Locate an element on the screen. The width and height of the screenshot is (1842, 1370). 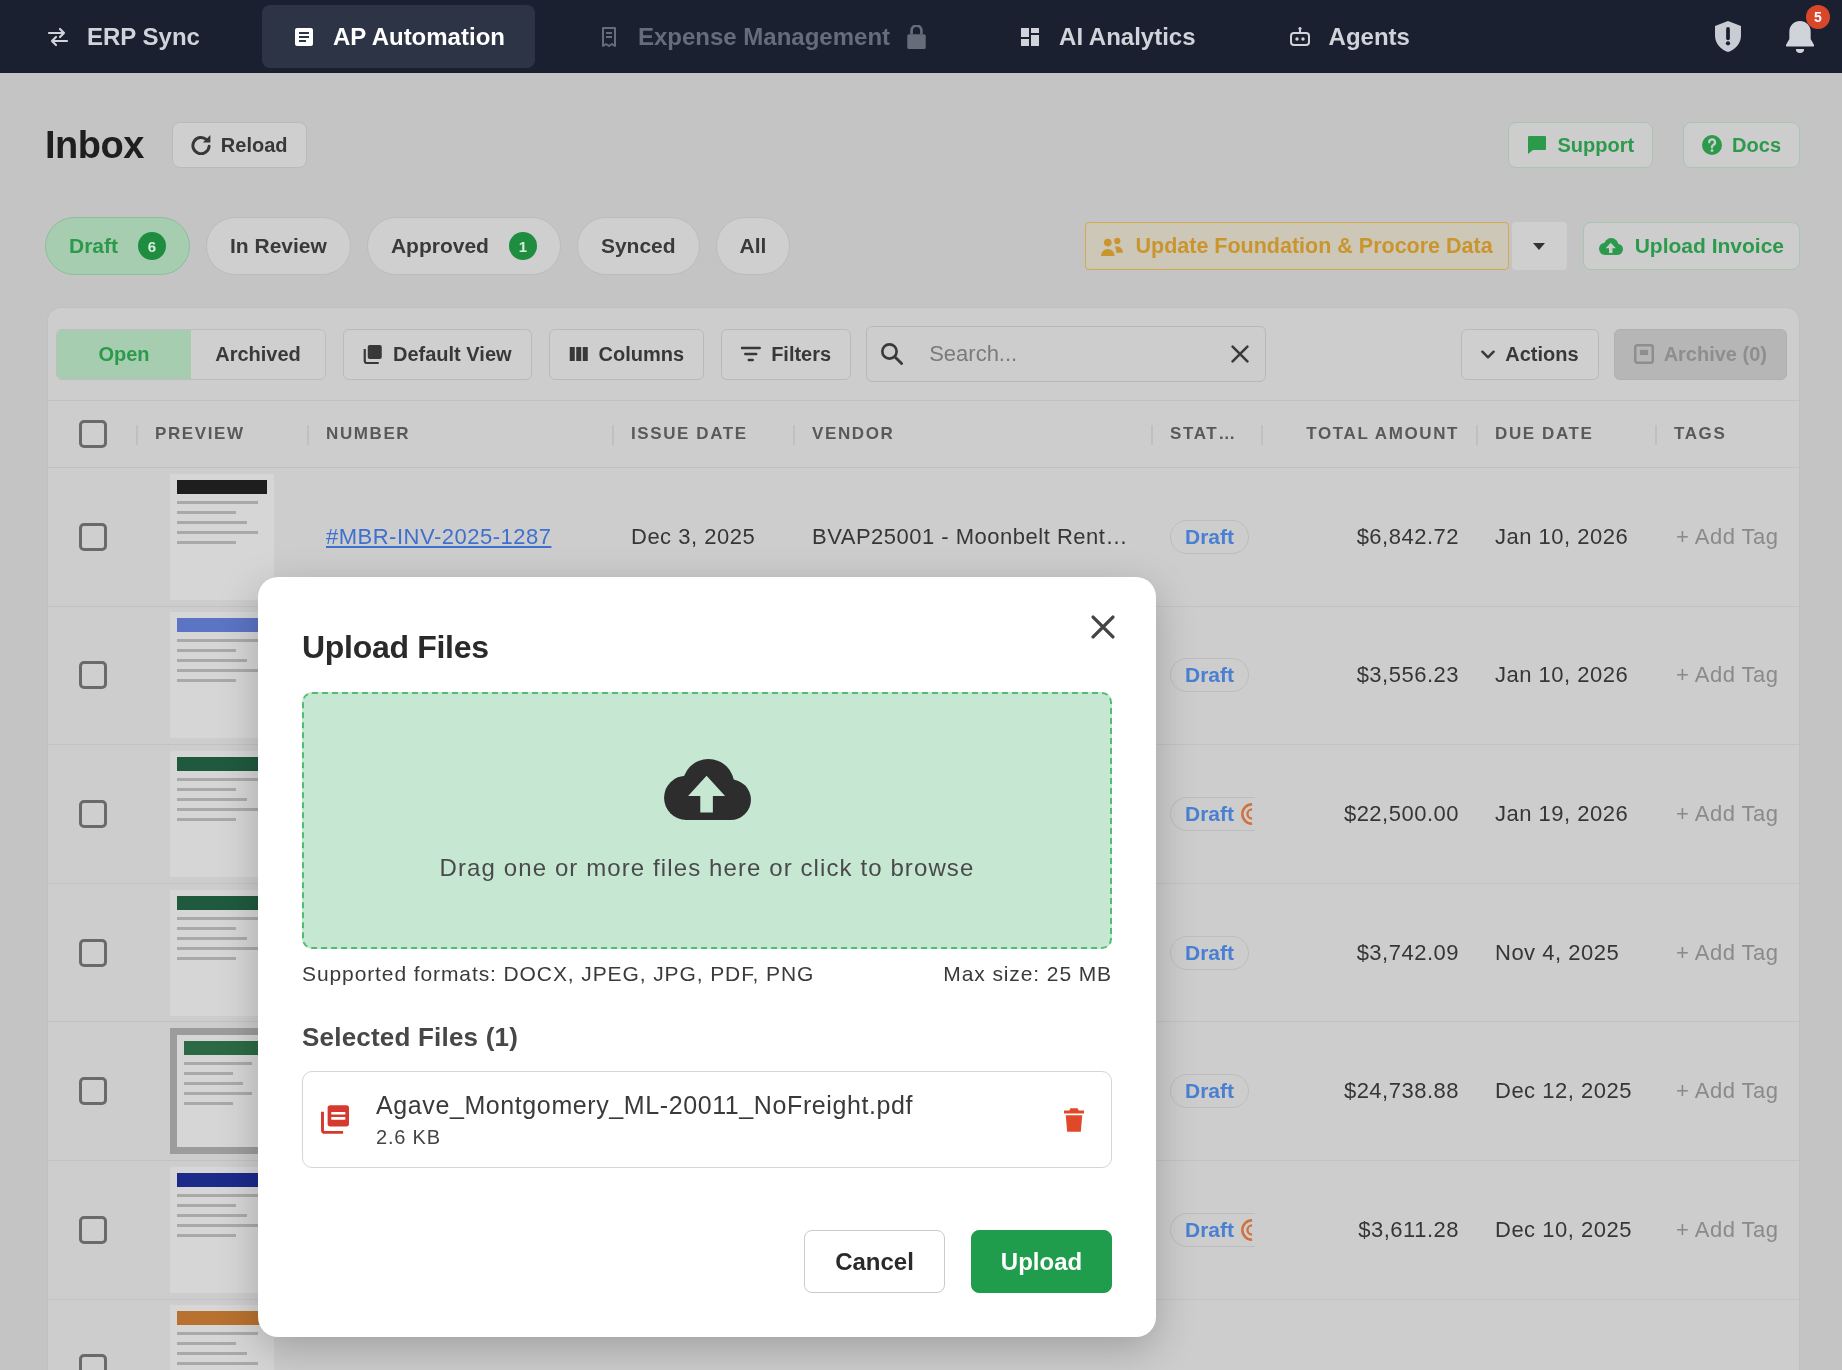
count-badge: 6 is located at coordinates (152, 246).